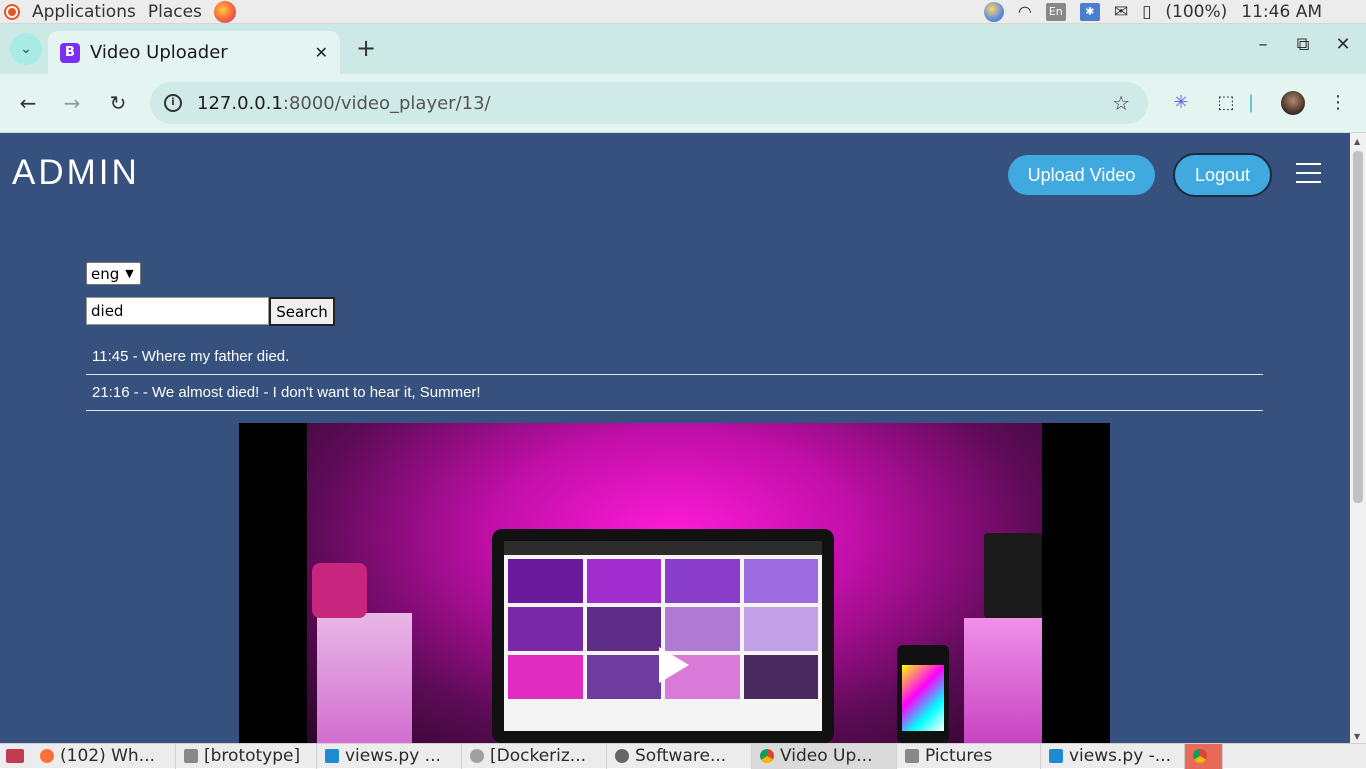 This screenshot has width=1366, height=769. I want to click on reload-icon: ↻, so click(118, 103).